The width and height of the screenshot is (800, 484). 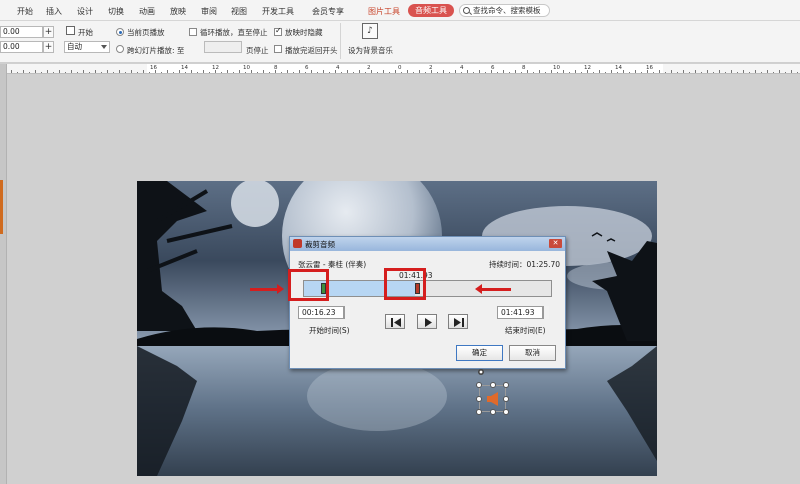 I want to click on tab-member: 会员专享, so click(x=328, y=11).